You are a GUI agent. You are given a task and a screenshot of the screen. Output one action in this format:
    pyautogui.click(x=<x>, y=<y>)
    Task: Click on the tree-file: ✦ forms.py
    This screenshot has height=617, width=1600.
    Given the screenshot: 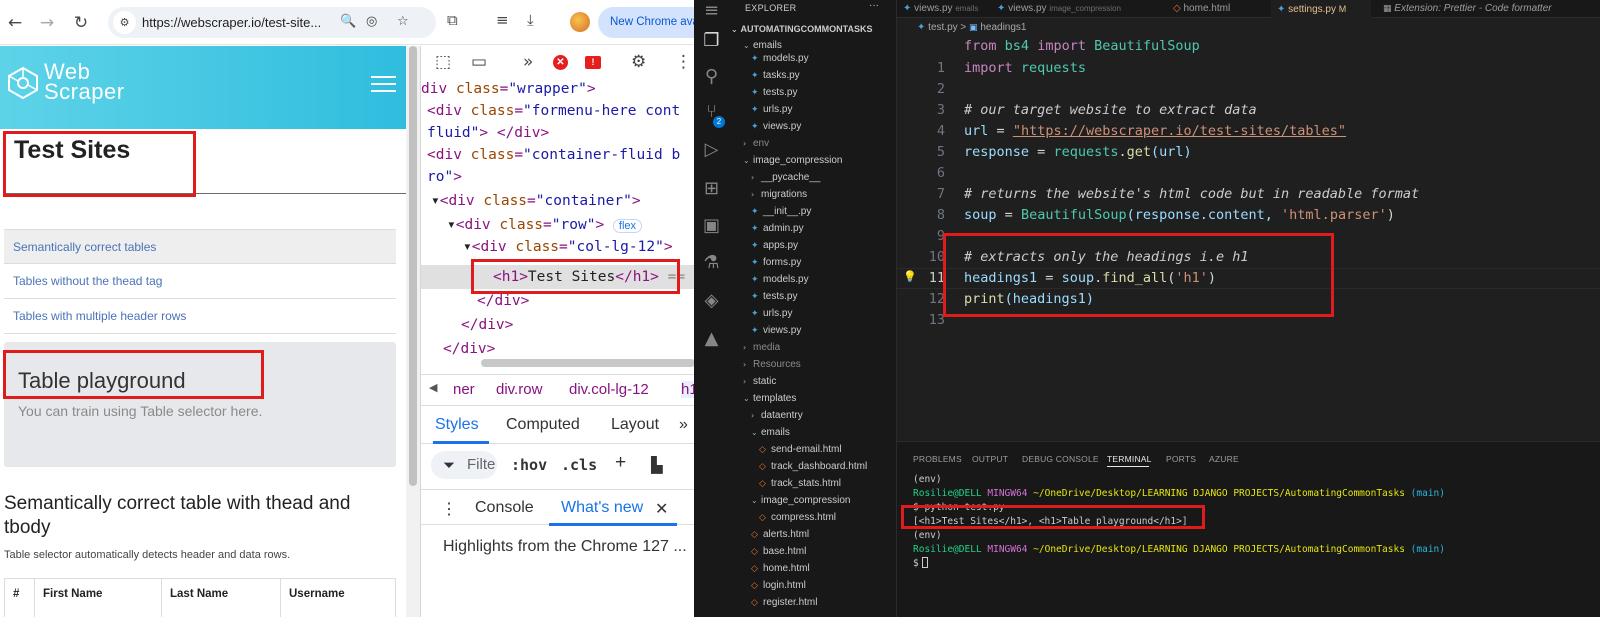 What is the action you would take?
    pyautogui.click(x=776, y=262)
    